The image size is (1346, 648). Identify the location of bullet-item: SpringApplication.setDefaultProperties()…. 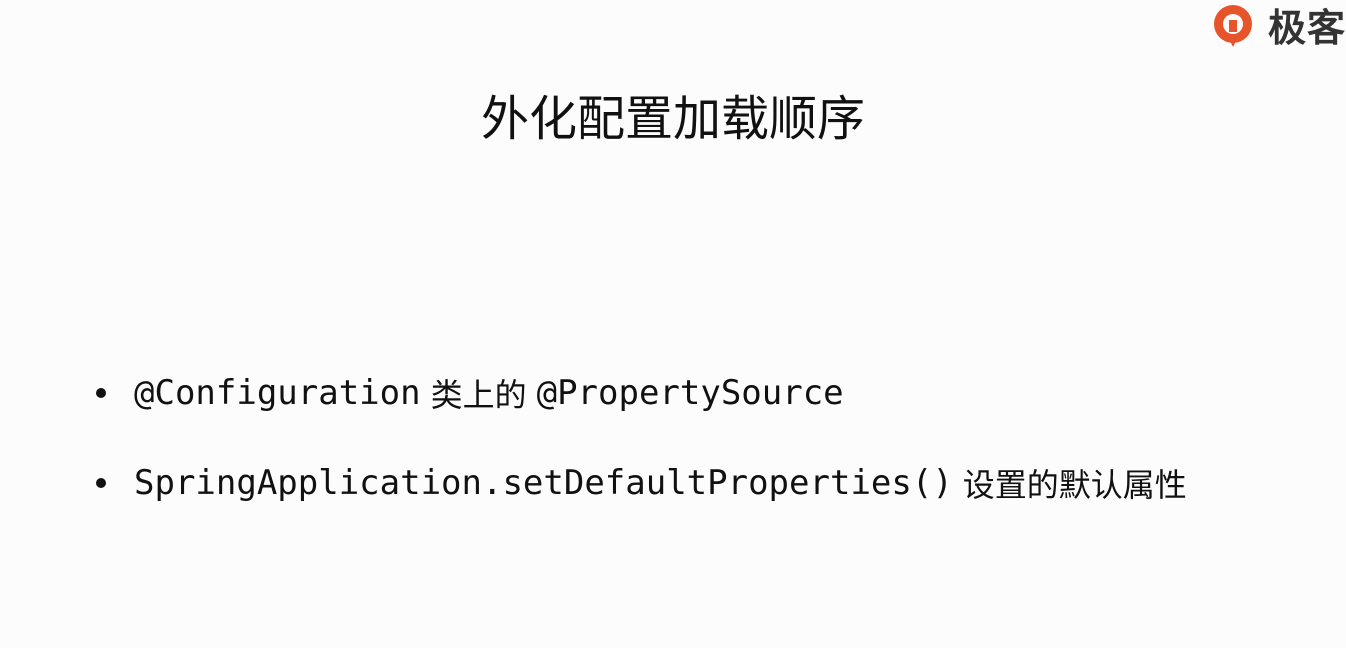
(646, 483).